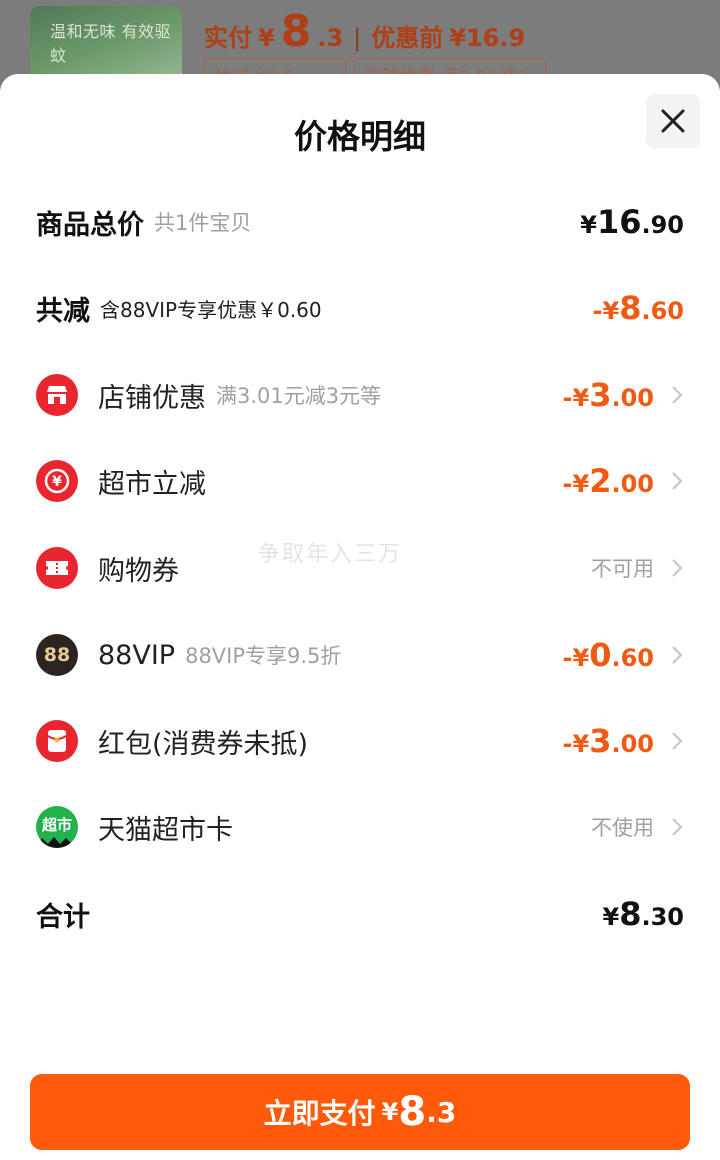 The width and height of the screenshot is (720, 1160). What do you see at coordinates (299, 396) in the screenshot?
I see `shop-discount-sub: 满3.01元减3元等` at bounding box center [299, 396].